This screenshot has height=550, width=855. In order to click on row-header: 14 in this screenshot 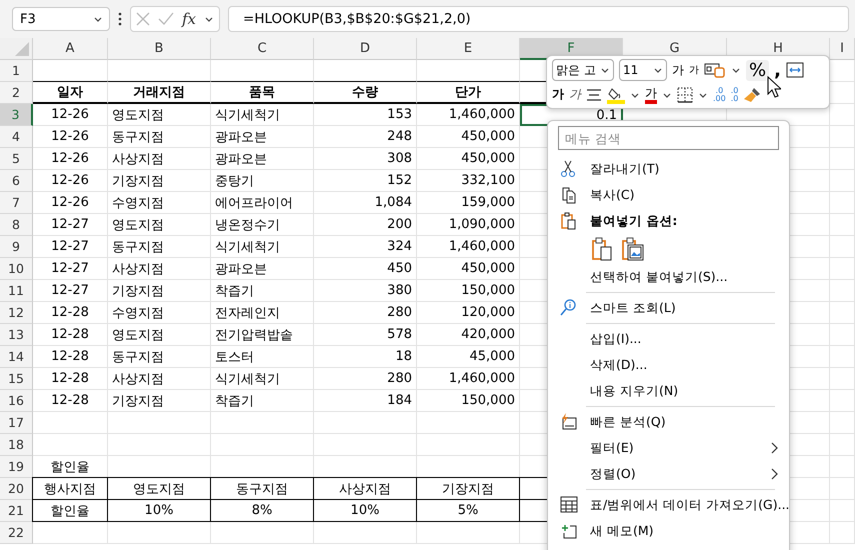, I will do `click(16, 357)`.